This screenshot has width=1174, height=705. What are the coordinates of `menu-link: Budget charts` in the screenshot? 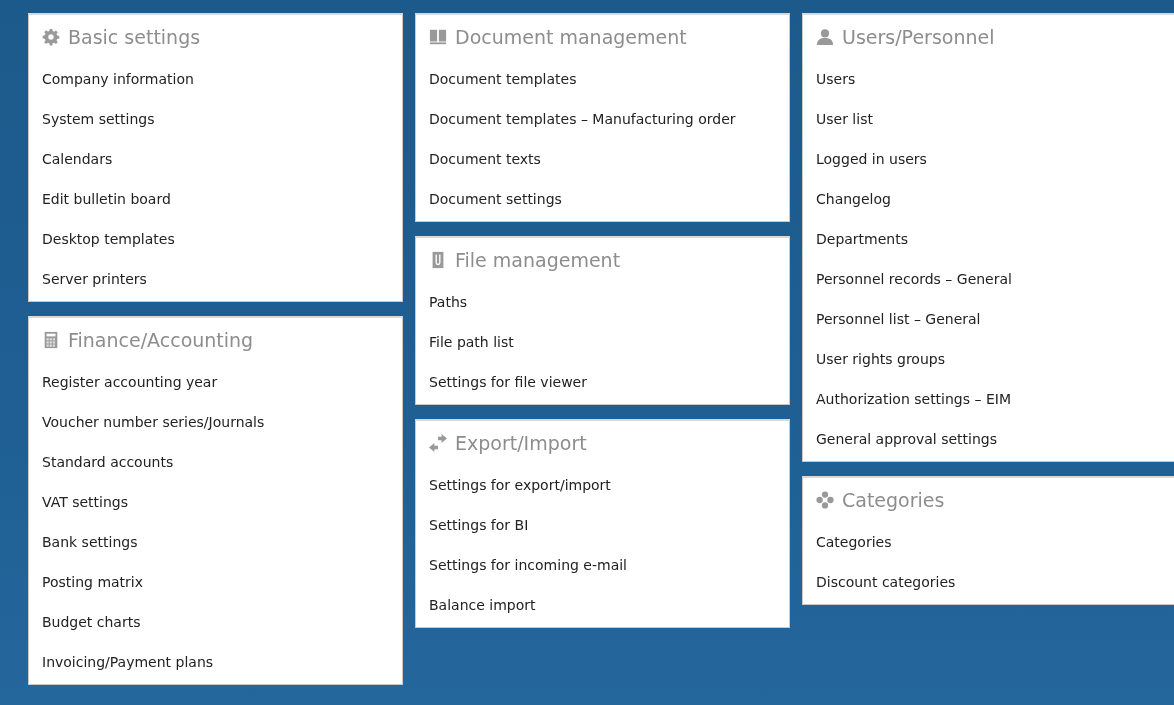 It's located at (91, 622).